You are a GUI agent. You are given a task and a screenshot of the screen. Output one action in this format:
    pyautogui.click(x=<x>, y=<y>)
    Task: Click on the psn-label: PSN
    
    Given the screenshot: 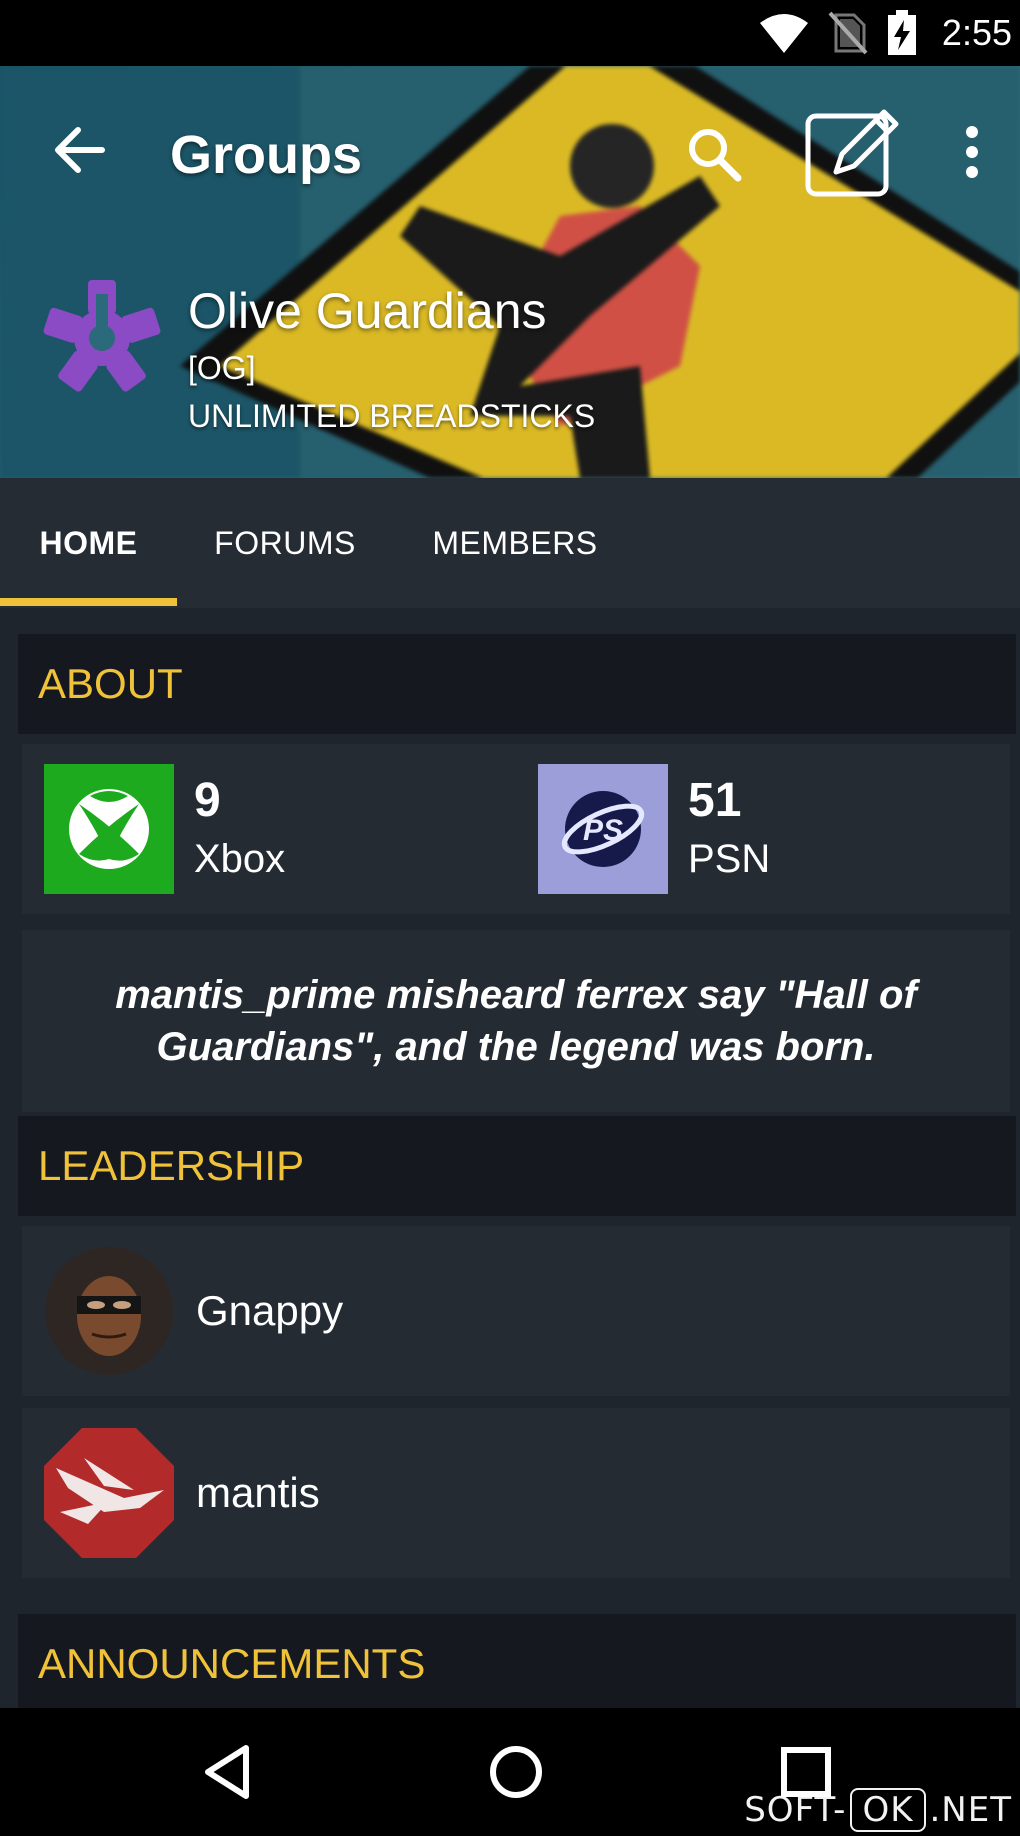 What is the action you would take?
    pyautogui.click(x=729, y=859)
    